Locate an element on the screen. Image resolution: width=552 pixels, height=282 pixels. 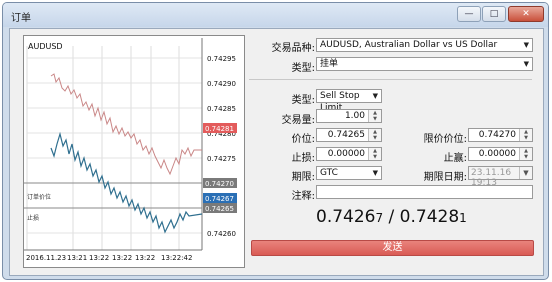
take-profit-field: 0.00000 ▲ ▼ is located at coordinates (500, 154).